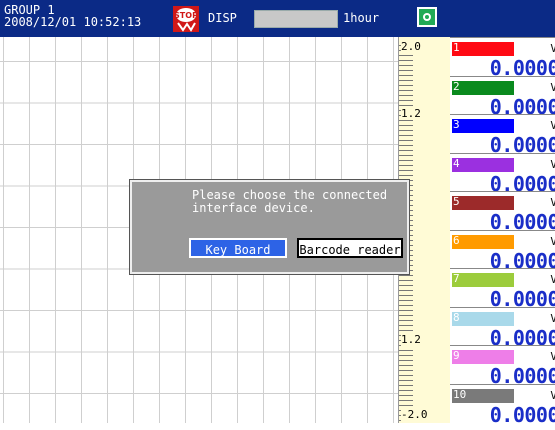  I want to click on channel-number: 1, so click(456, 47).